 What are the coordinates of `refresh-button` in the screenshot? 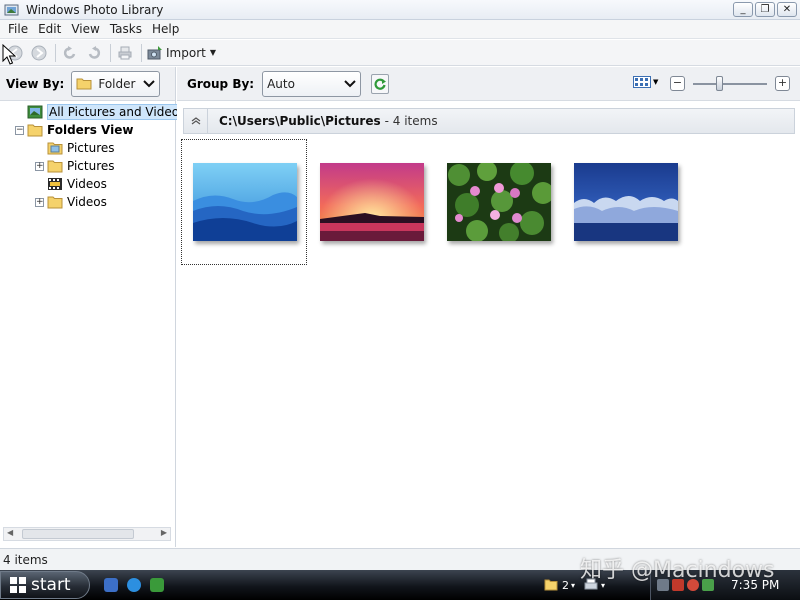 It's located at (380, 83).